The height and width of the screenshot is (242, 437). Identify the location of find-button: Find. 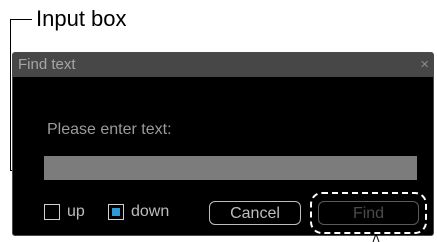
(368, 213).